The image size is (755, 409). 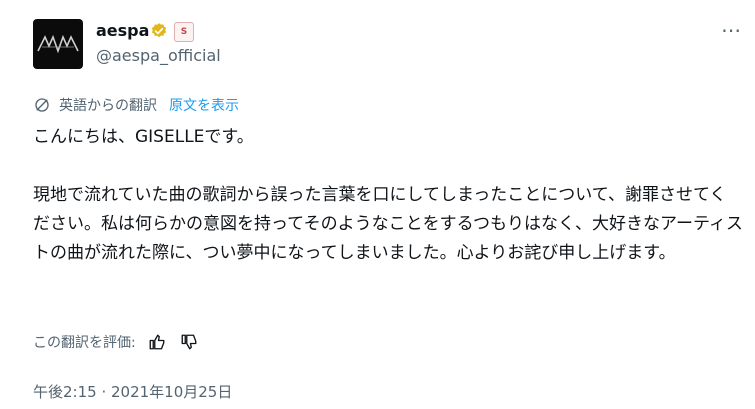 I want to click on avatar, so click(x=58, y=44).